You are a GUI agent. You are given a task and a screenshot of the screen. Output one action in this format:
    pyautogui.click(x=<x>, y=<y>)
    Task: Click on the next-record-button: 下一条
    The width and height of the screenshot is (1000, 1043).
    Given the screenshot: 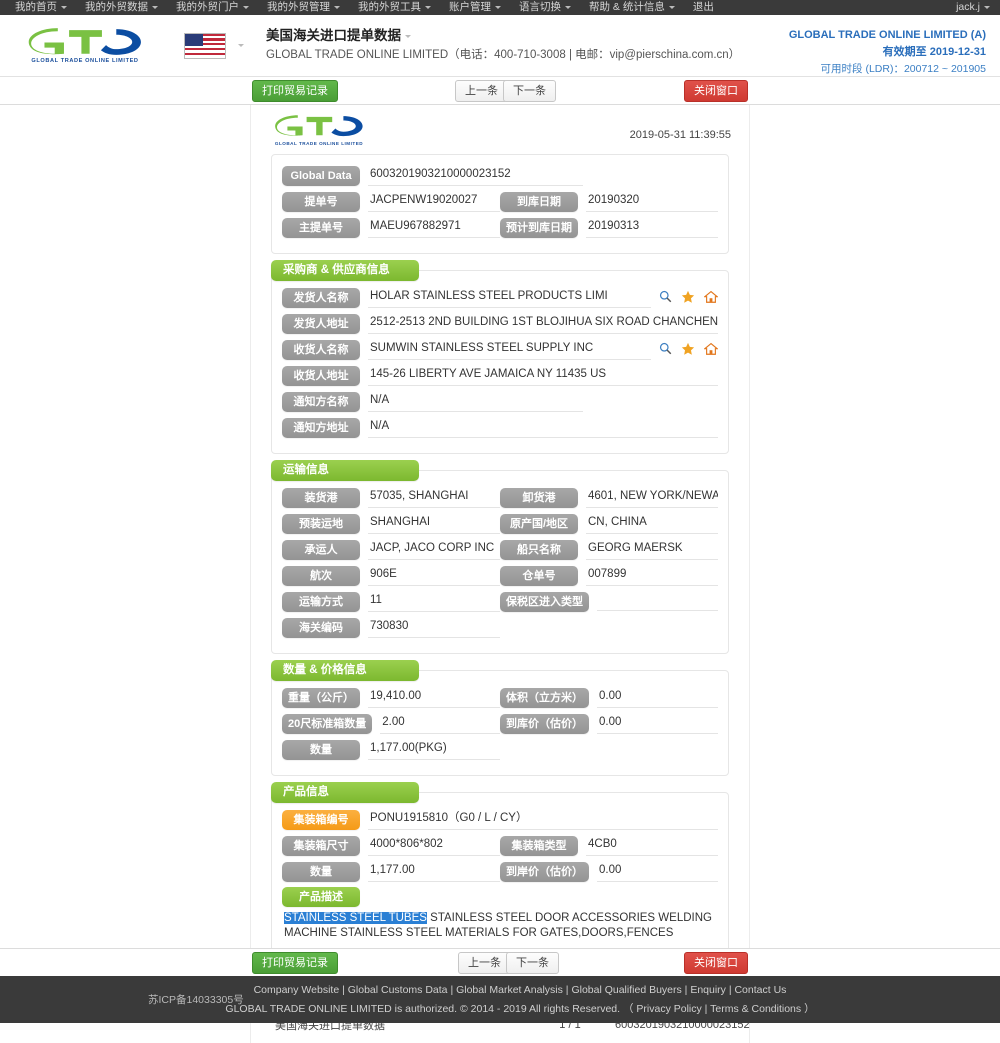 What is the action you would take?
    pyautogui.click(x=529, y=91)
    